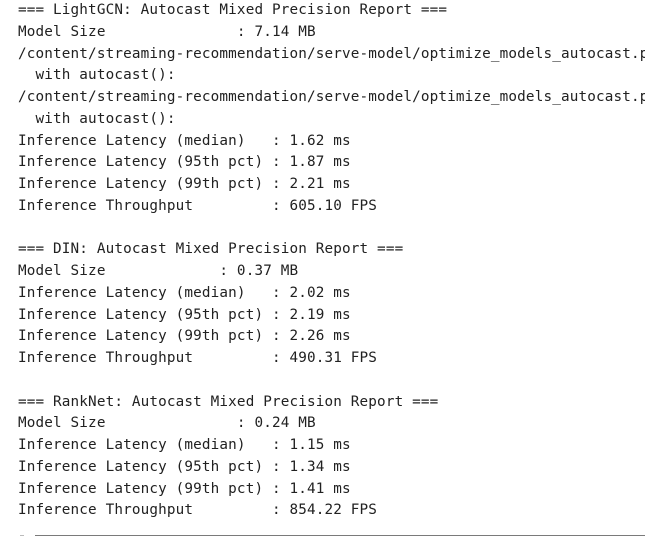 The image size is (645, 537). Describe the element at coordinates (167, 423) in the screenshot. I see `output-line: Model Size : 0.24 MB` at that location.